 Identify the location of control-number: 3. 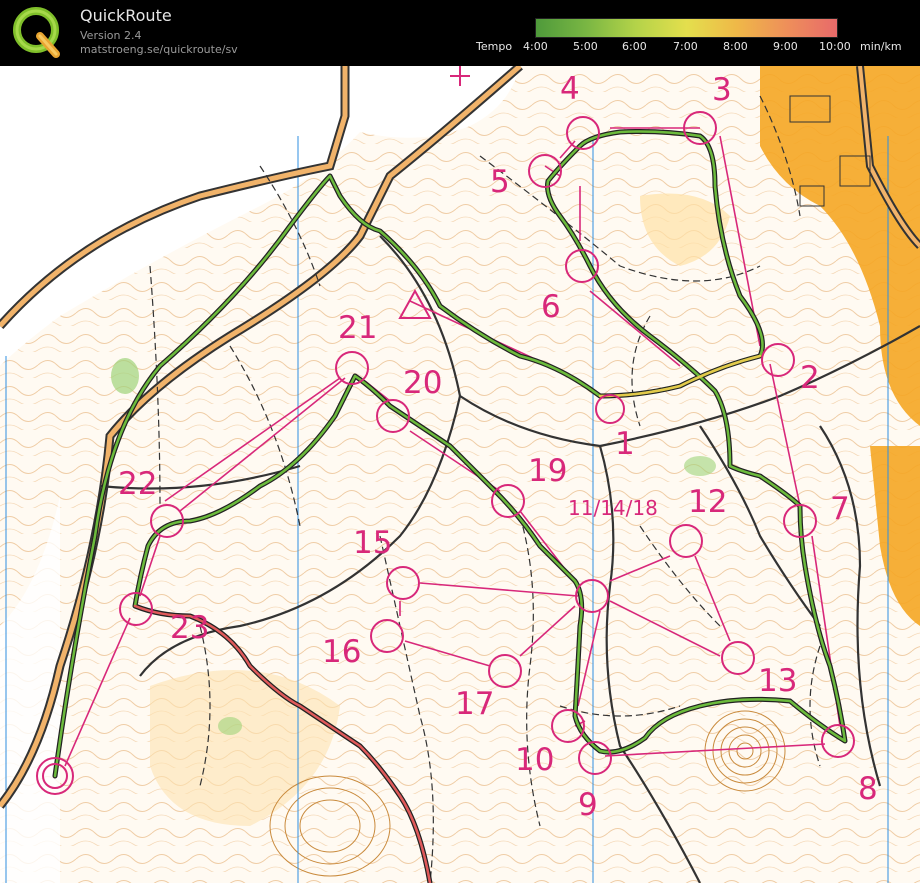
(722, 90).